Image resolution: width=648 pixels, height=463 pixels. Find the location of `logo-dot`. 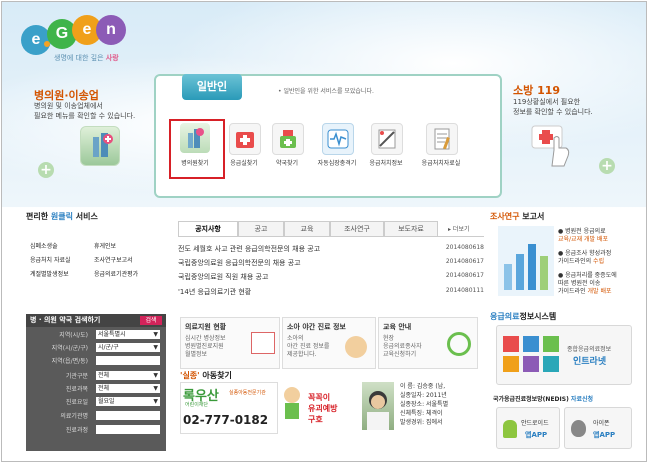

logo-dot is located at coordinates (47, 44).